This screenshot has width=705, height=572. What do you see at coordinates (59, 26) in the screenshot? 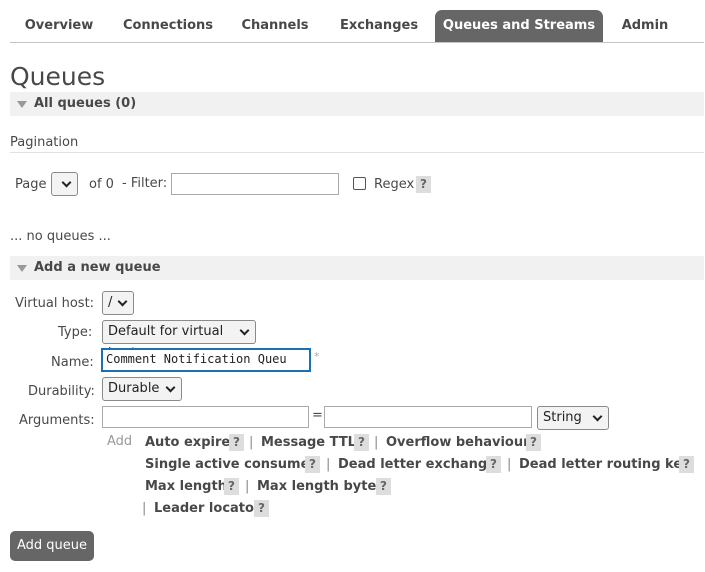
I see `tab-overview: Overview` at bounding box center [59, 26].